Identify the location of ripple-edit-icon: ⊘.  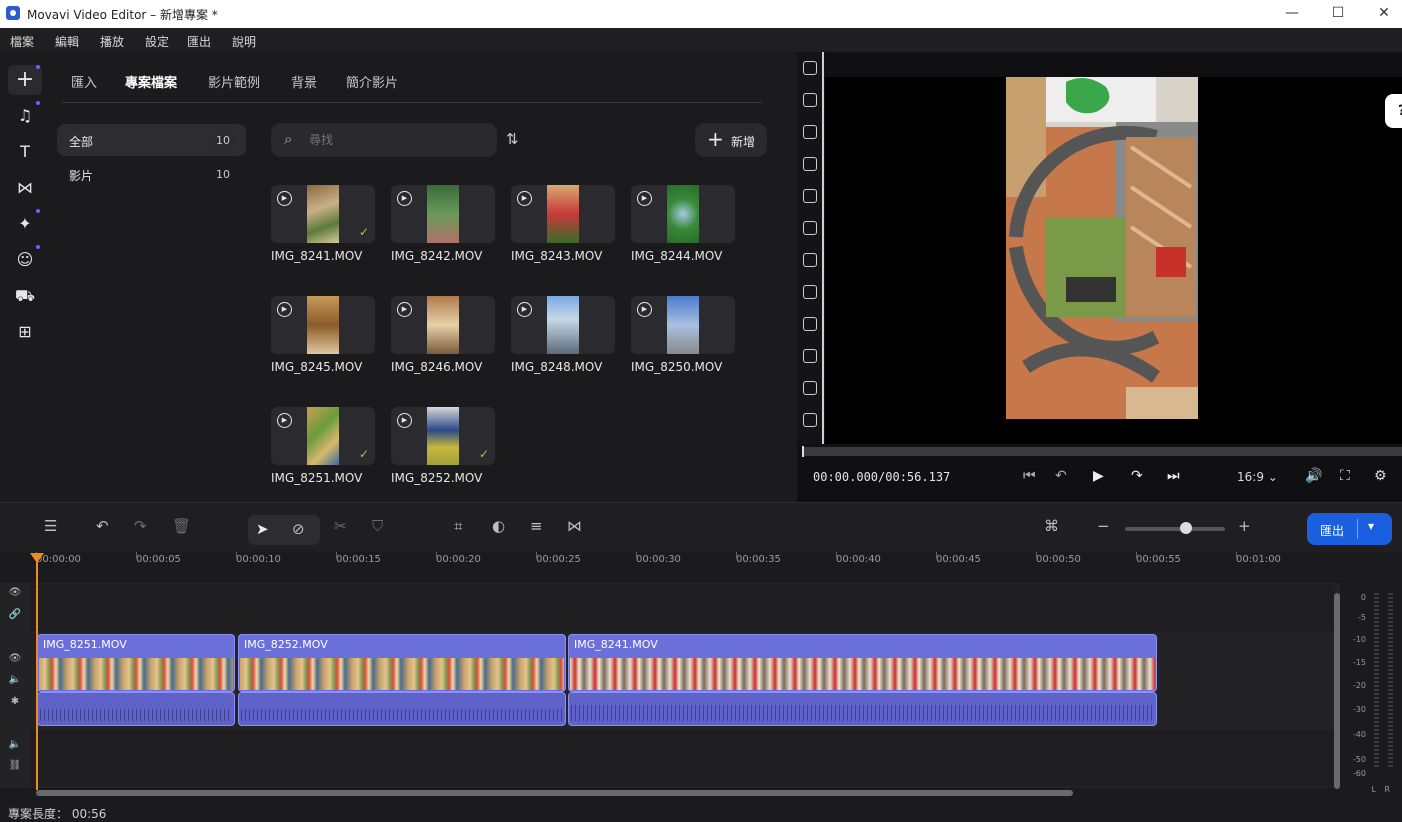
(298, 529).